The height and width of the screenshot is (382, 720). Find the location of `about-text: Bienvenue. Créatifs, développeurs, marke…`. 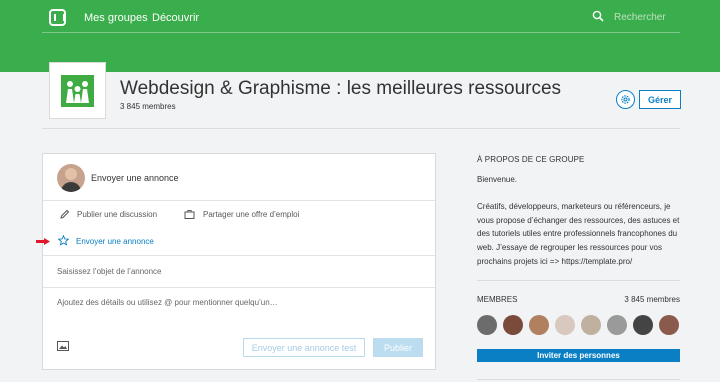

about-text: Bienvenue. Créatifs, développeurs, marke… is located at coordinates (579, 220).